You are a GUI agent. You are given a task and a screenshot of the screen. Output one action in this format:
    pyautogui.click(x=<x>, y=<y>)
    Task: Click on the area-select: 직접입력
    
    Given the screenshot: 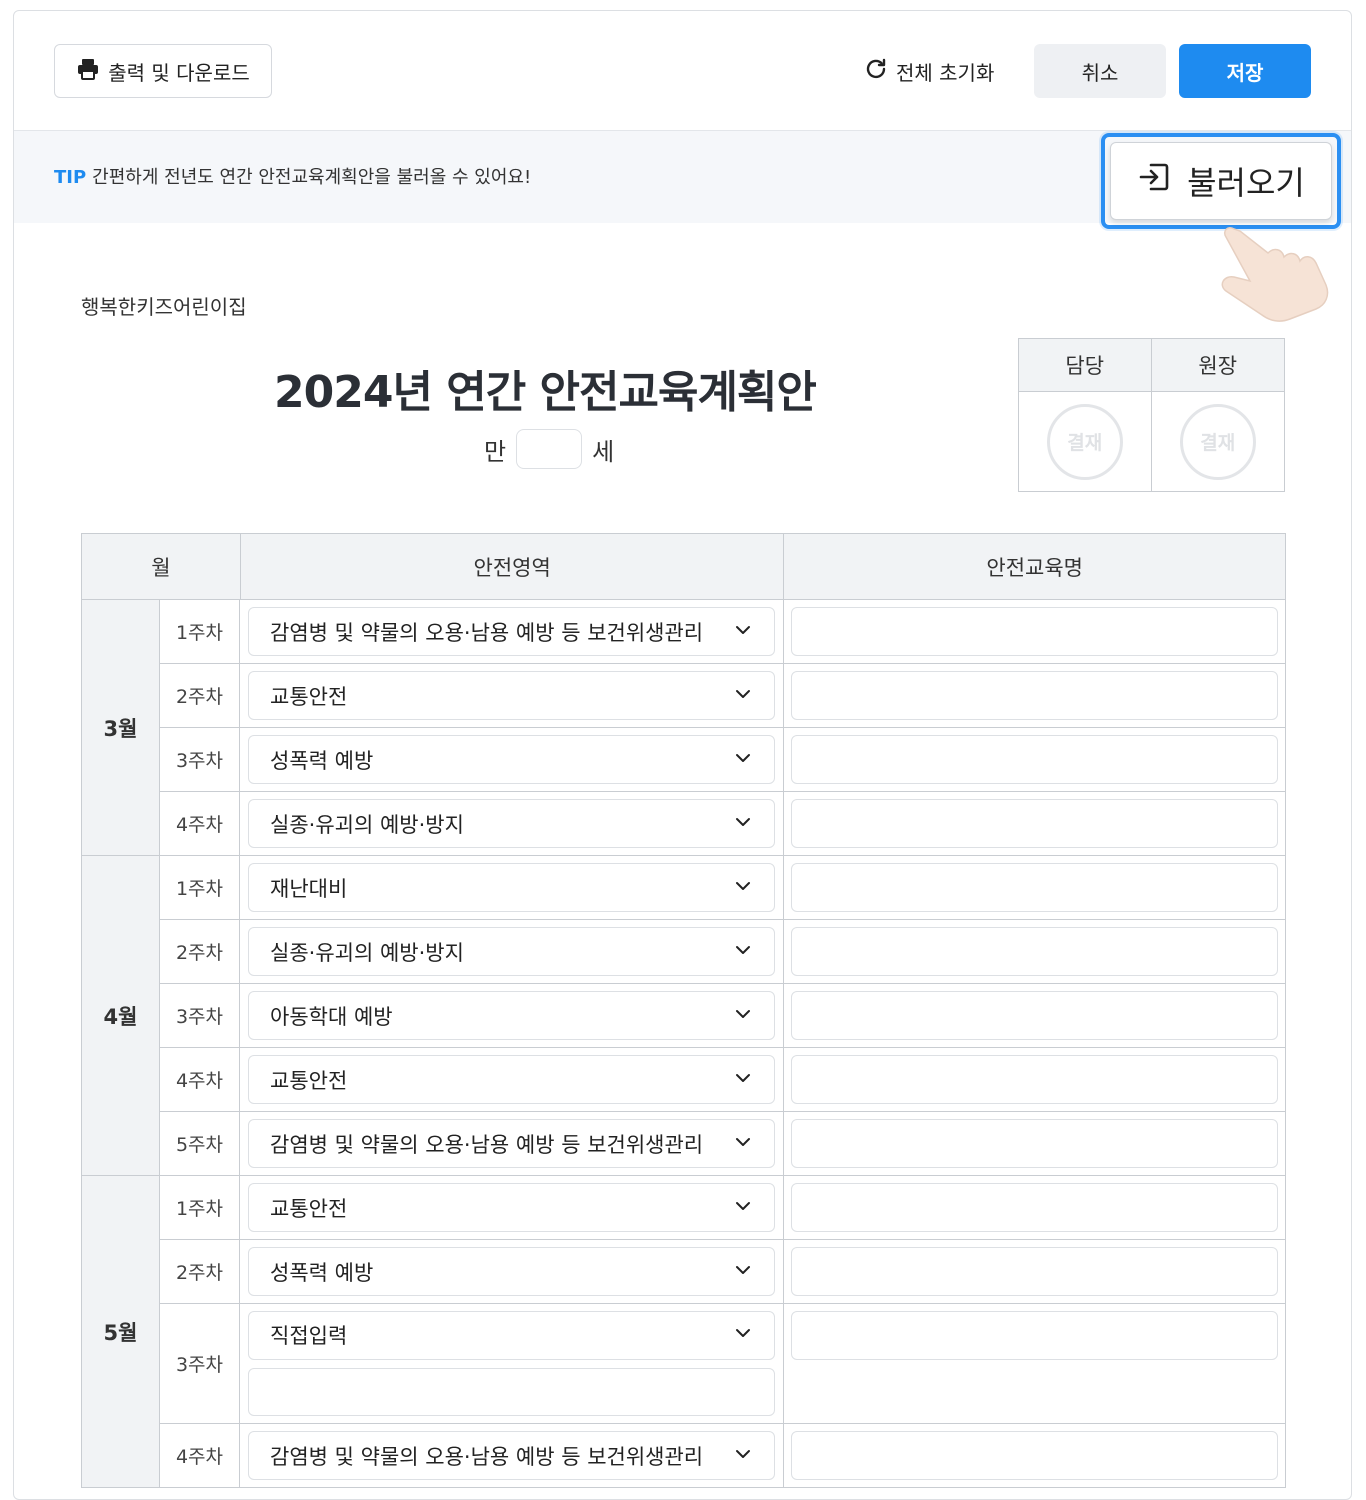 What is the action you would take?
    pyautogui.click(x=511, y=1335)
    